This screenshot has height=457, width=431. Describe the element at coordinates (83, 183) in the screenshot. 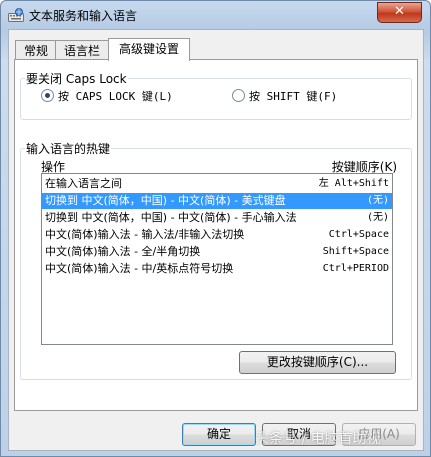

I see `hotkey-operation: 在输入语言之间` at that location.